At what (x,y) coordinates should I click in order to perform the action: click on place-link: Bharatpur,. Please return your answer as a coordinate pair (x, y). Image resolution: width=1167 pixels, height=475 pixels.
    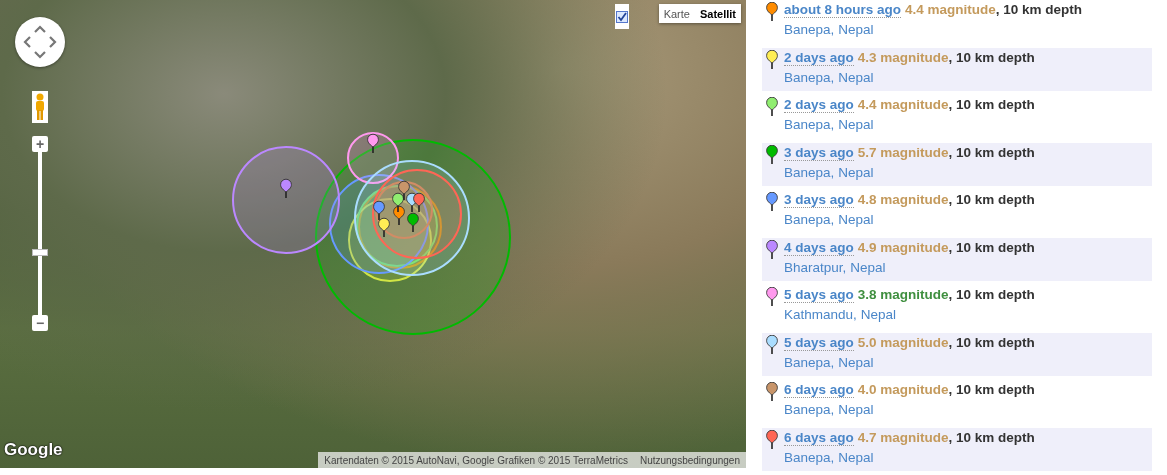
    Looking at the image, I should click on (815, 267).